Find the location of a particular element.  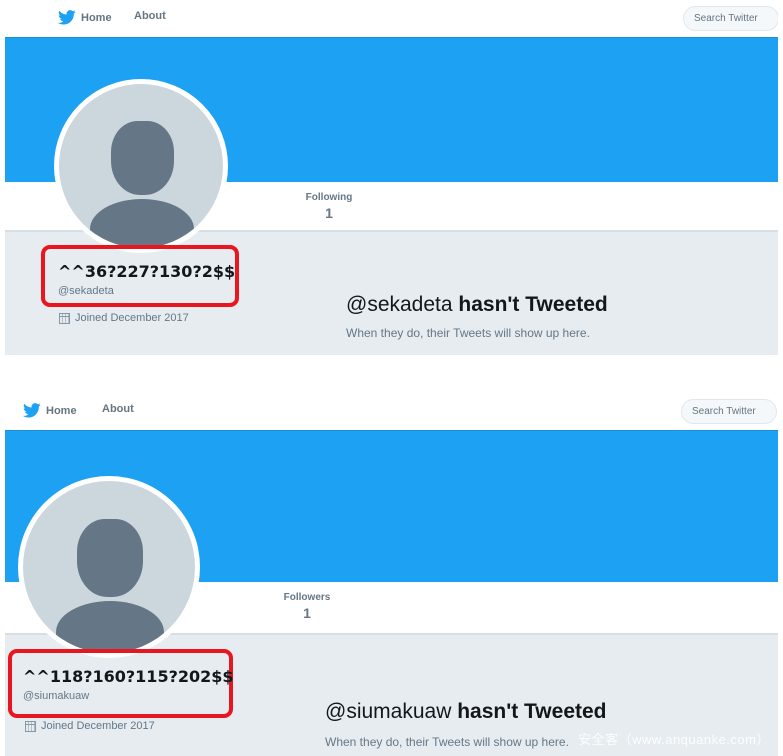

stat-followers: Followers 1 is located at coordinates (307, 606).